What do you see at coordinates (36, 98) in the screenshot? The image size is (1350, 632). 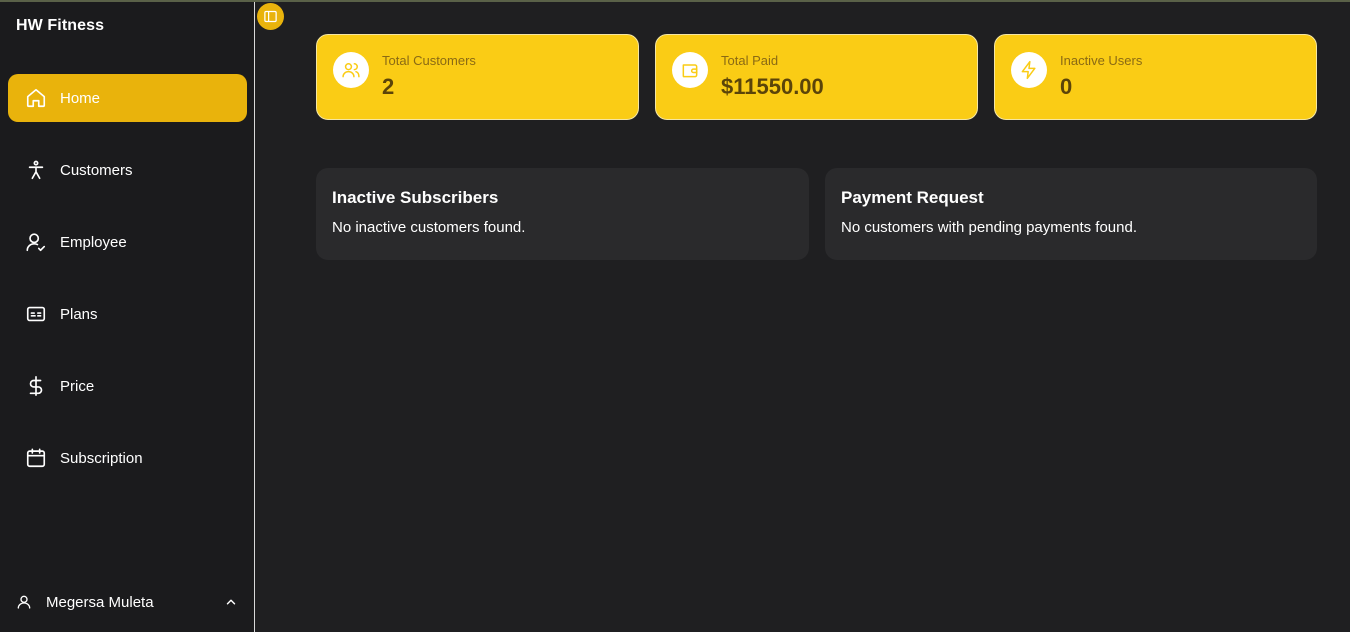 I see `home-icon` at bounding box center [36, 98].